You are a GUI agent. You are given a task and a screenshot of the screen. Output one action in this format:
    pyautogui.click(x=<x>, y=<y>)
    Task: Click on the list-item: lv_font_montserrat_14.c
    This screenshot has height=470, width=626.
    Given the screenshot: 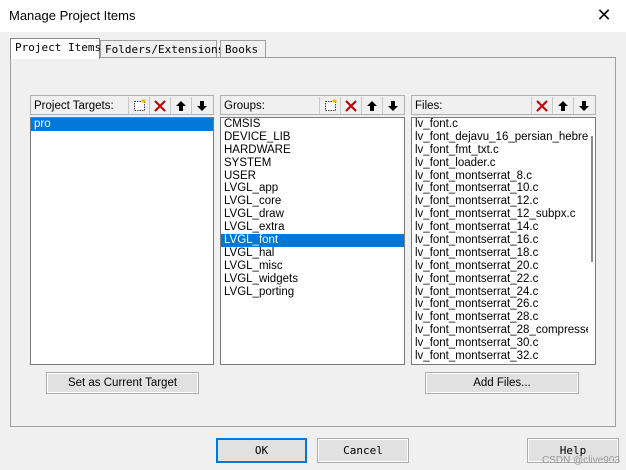 What is the action you would take?
    pyautogui.click(x=500, y=227)
    